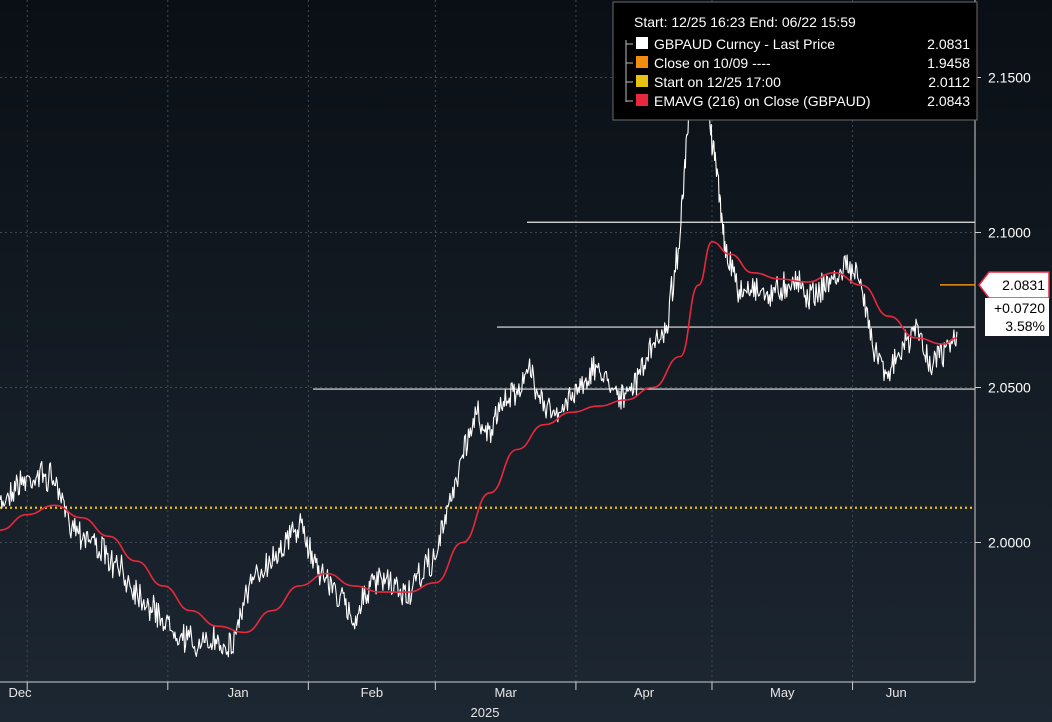 Image resolution: width=1052 pixels, height=722 pixels. What do you see at coordinates (717, 82) in the screenshot?
I see `legend-series-name: Start on 12/25 17:00` at bounding box center [717, 82].